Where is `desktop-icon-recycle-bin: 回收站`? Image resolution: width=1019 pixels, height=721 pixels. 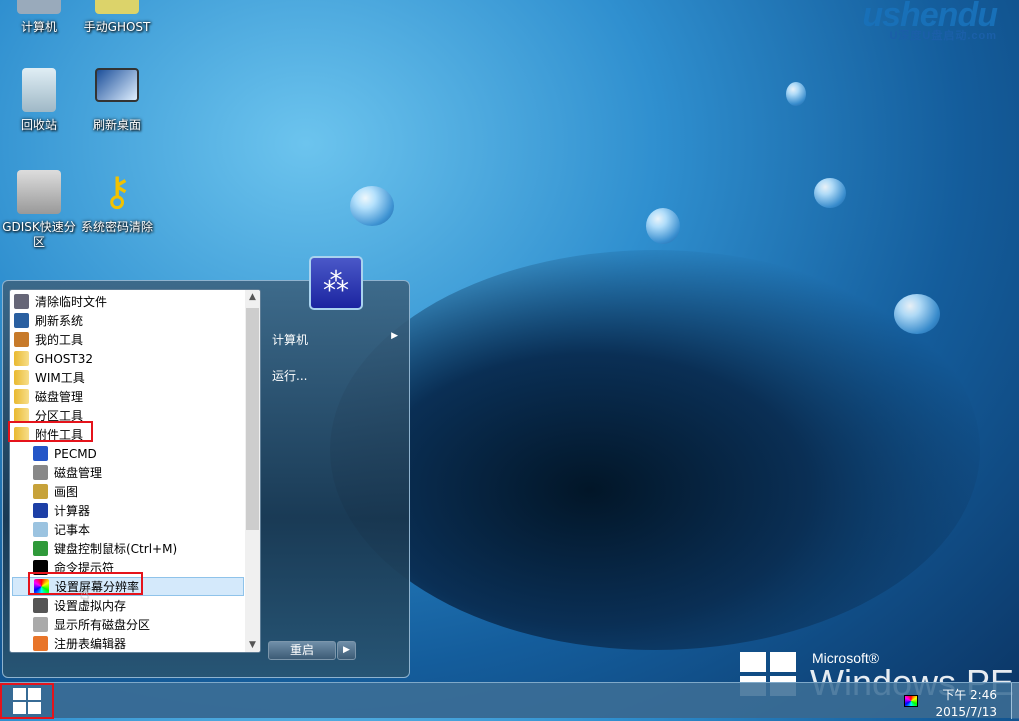
desktop-icon-recycle-bin: 回收站 is located at coordinates (39, 100).